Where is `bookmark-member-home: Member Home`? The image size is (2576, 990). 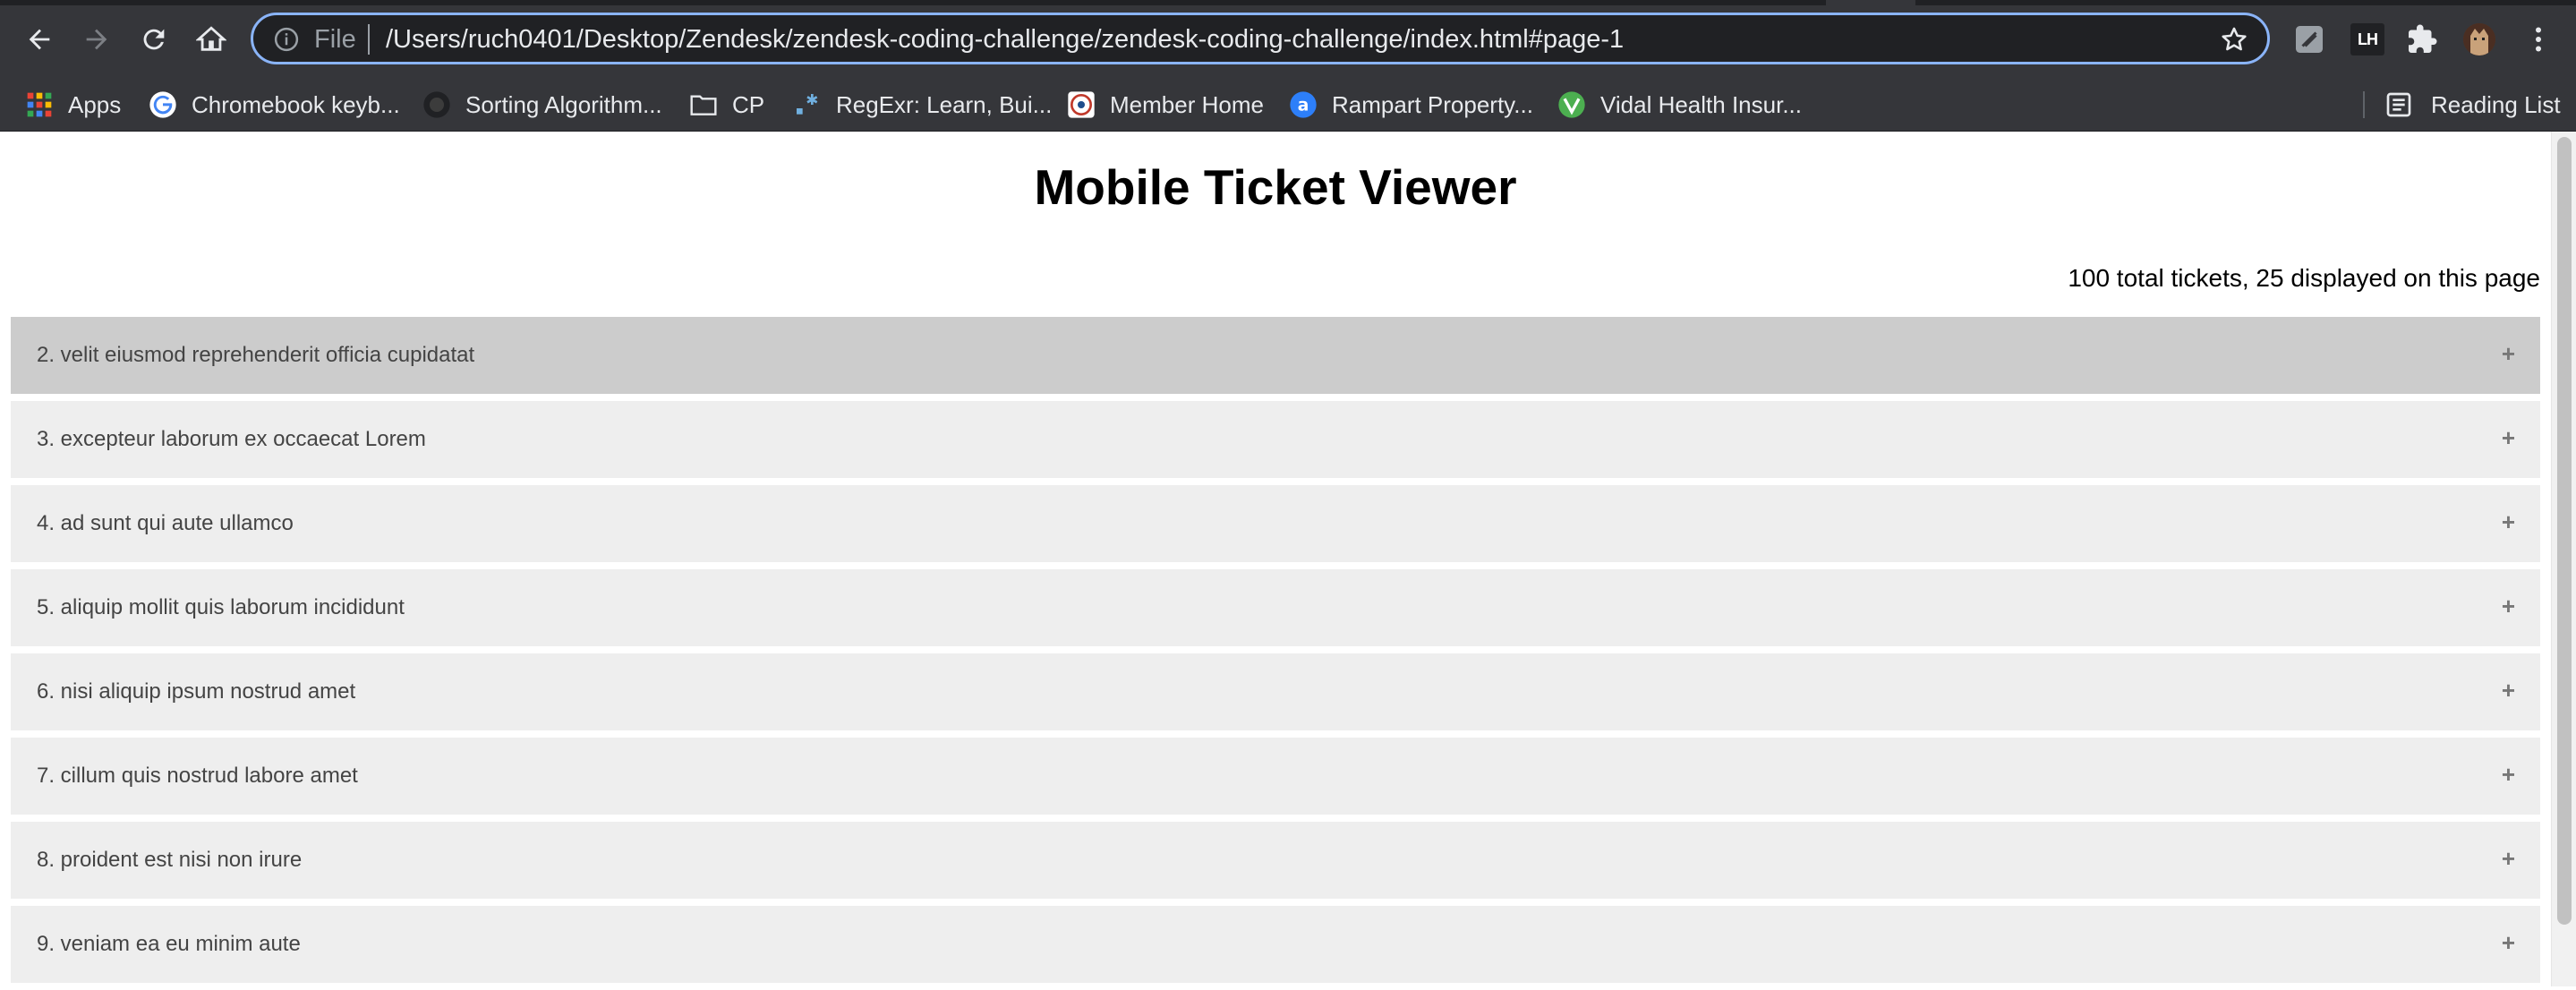
bookmark-member-home: Member Home is located at coordinates (1165, 105).